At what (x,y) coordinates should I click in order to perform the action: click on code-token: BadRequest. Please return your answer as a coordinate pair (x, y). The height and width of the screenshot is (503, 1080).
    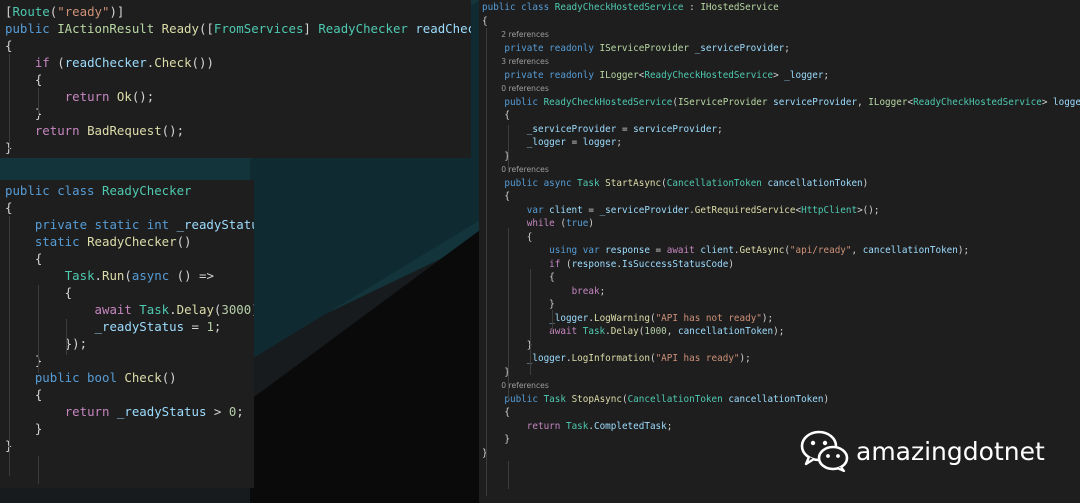
    Looking at the image, I should click on (124, 130).